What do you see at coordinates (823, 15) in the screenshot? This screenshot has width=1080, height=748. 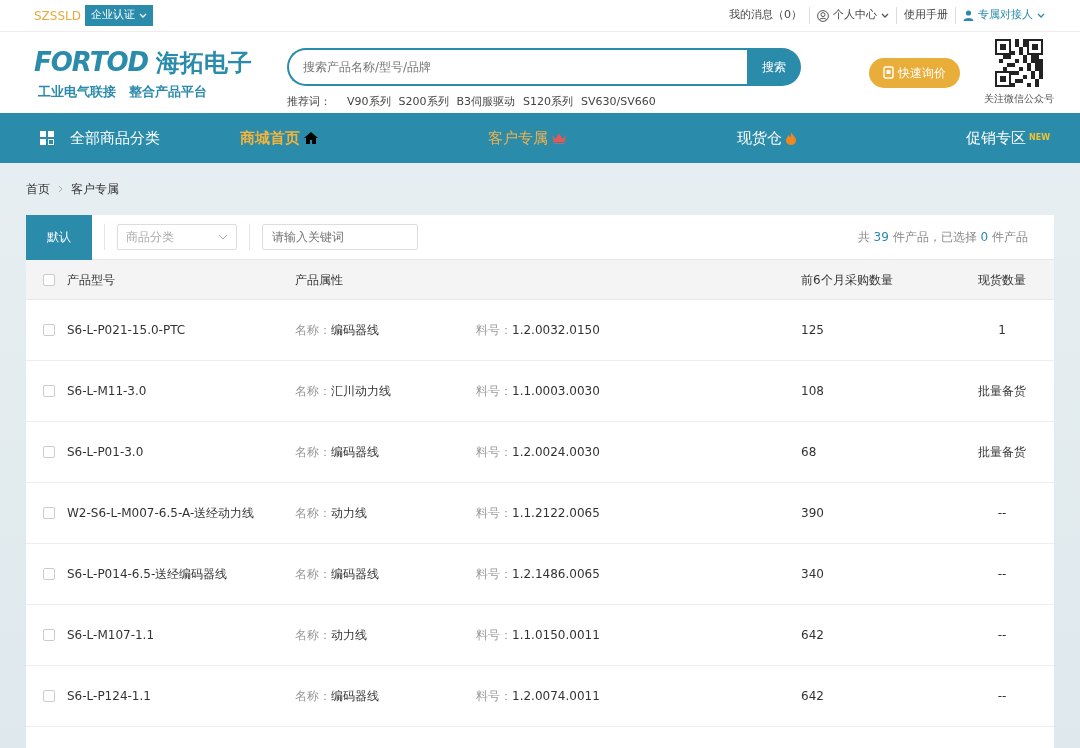 I see `user-icon` at bounding box center [823, 15].